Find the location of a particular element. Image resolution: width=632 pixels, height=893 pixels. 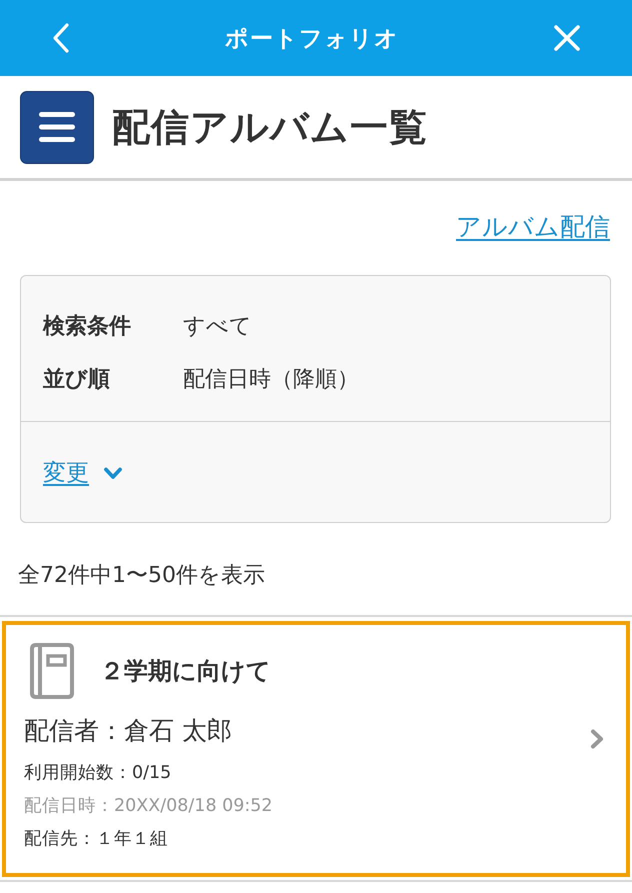

filter-label: 検索条件 is located at coordinates (87, 327).